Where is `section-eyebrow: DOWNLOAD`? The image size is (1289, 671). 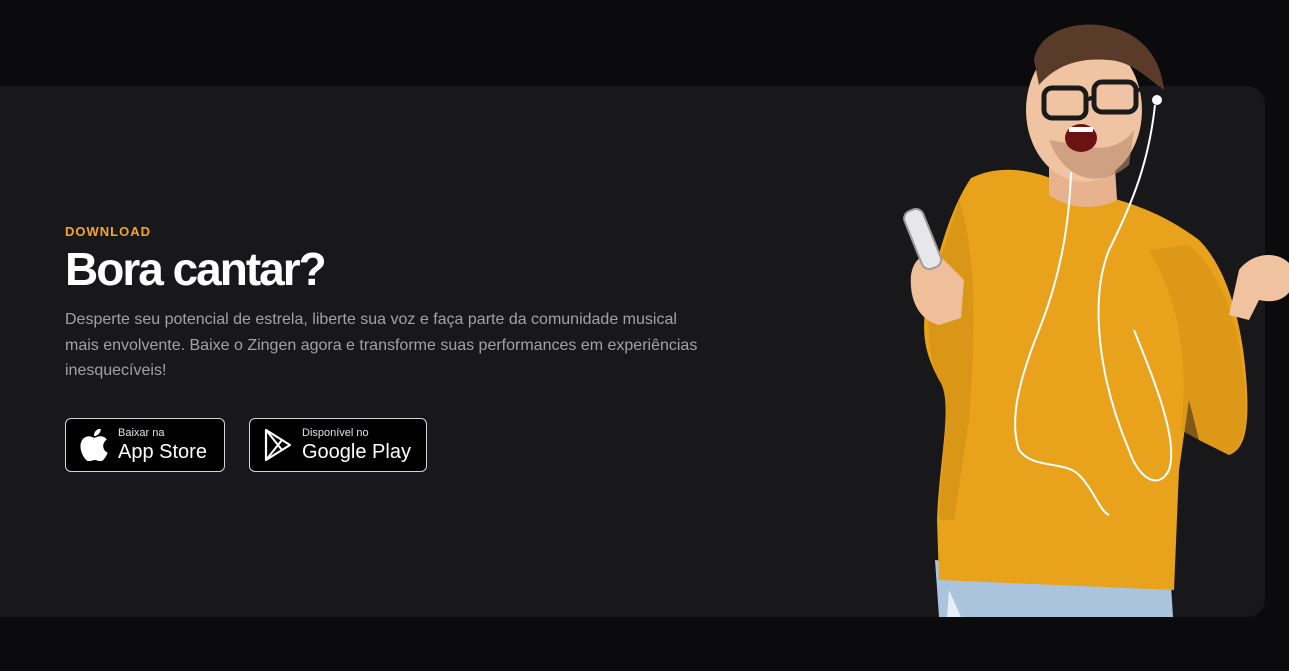 section-eyebrow: DOWNLOAD is located at coordinates (108, 231).